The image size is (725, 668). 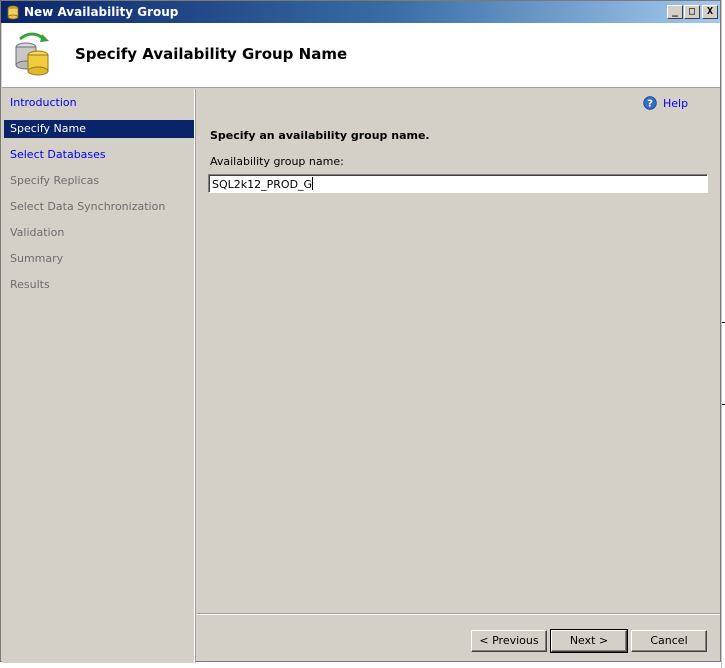 I want to click on wizard-header: Specify Availability Group Name, so click(x=361, y=55).